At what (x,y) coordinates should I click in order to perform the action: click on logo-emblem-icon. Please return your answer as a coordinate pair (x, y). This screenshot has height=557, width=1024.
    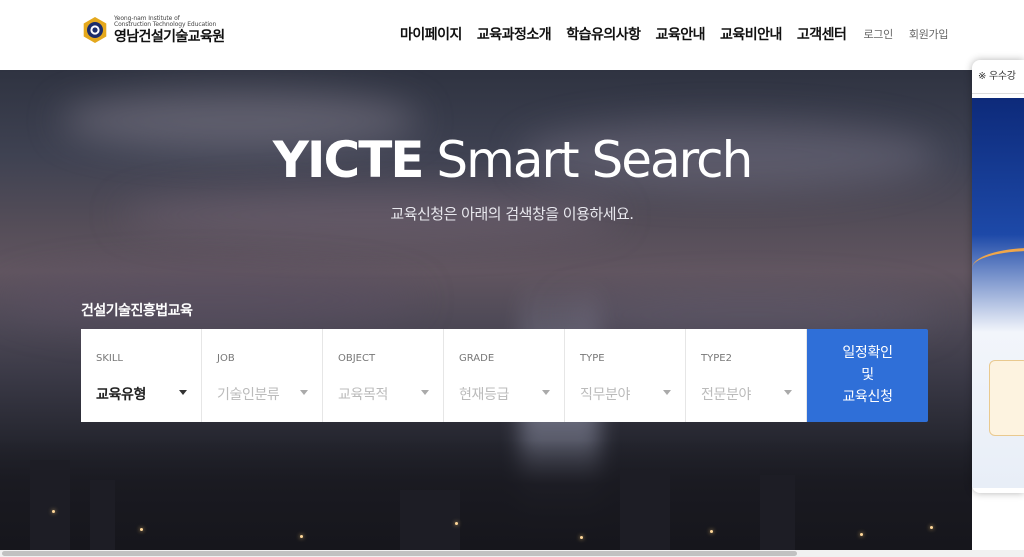
    Looking at the image, I should click on (95, 30).